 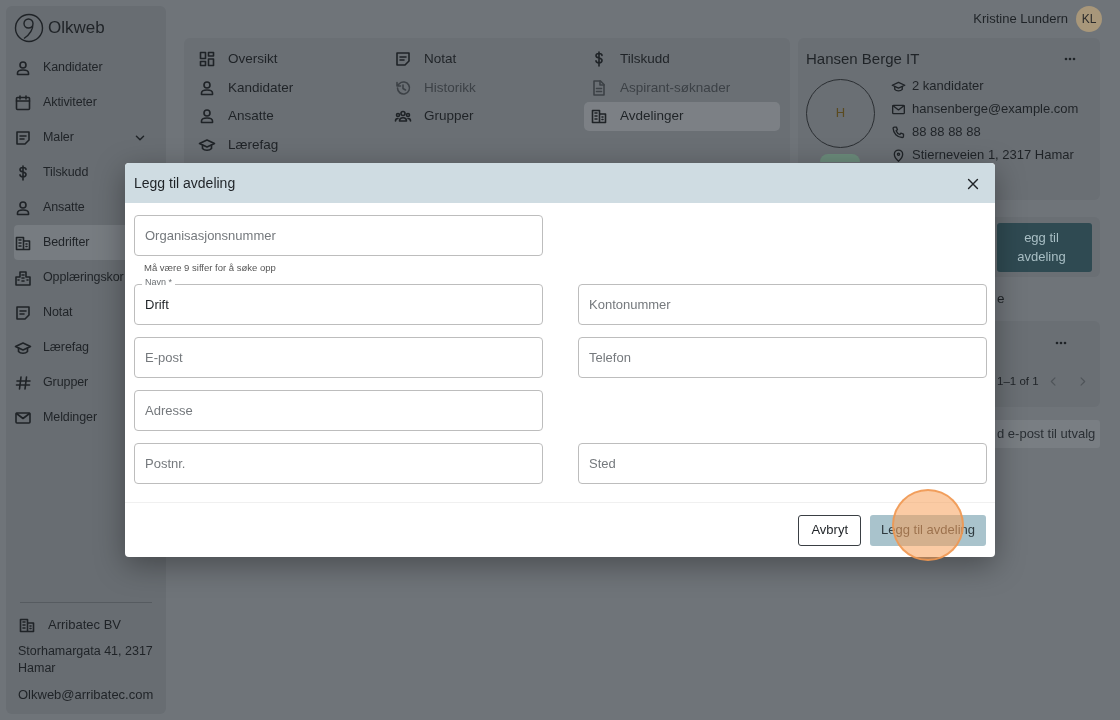 I want to click on pagination-text: 1–1 of 1, so click(x=1018, y=381).